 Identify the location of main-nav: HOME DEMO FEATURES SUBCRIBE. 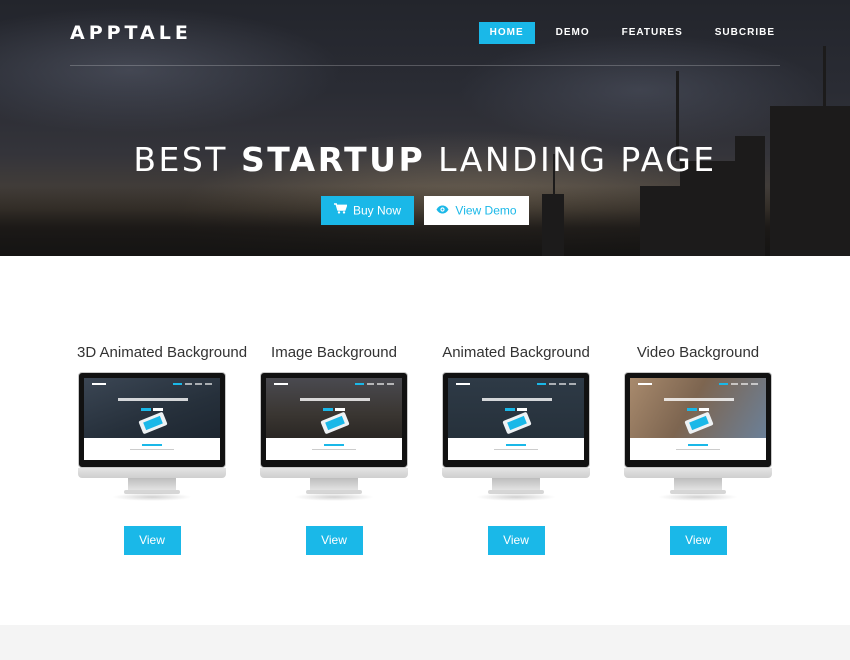
(627, 33).